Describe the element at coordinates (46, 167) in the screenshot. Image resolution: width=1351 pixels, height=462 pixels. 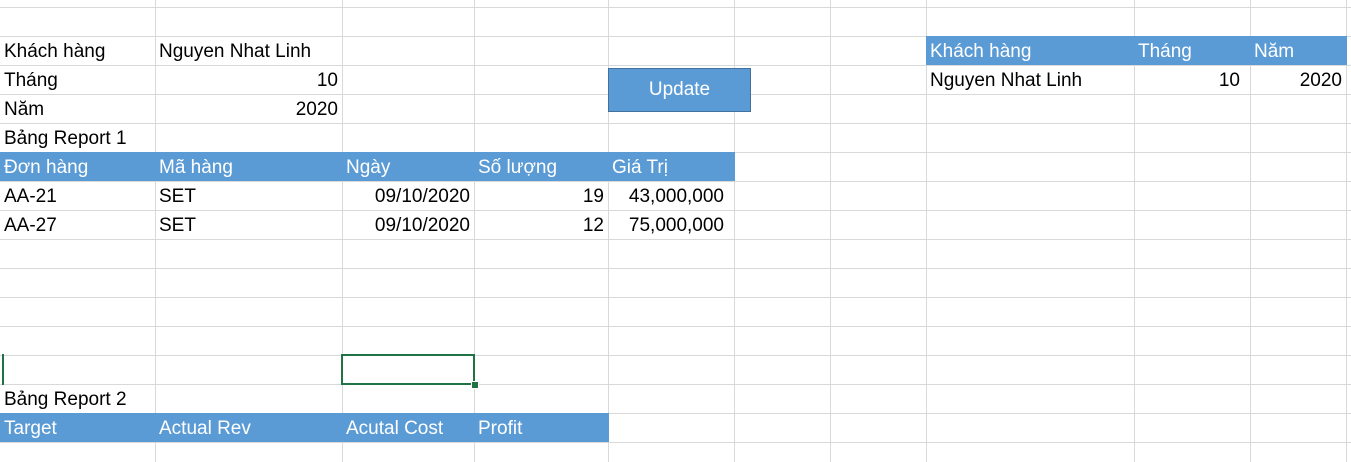
I see `report1-header-order: Đơn hàng` at that location.